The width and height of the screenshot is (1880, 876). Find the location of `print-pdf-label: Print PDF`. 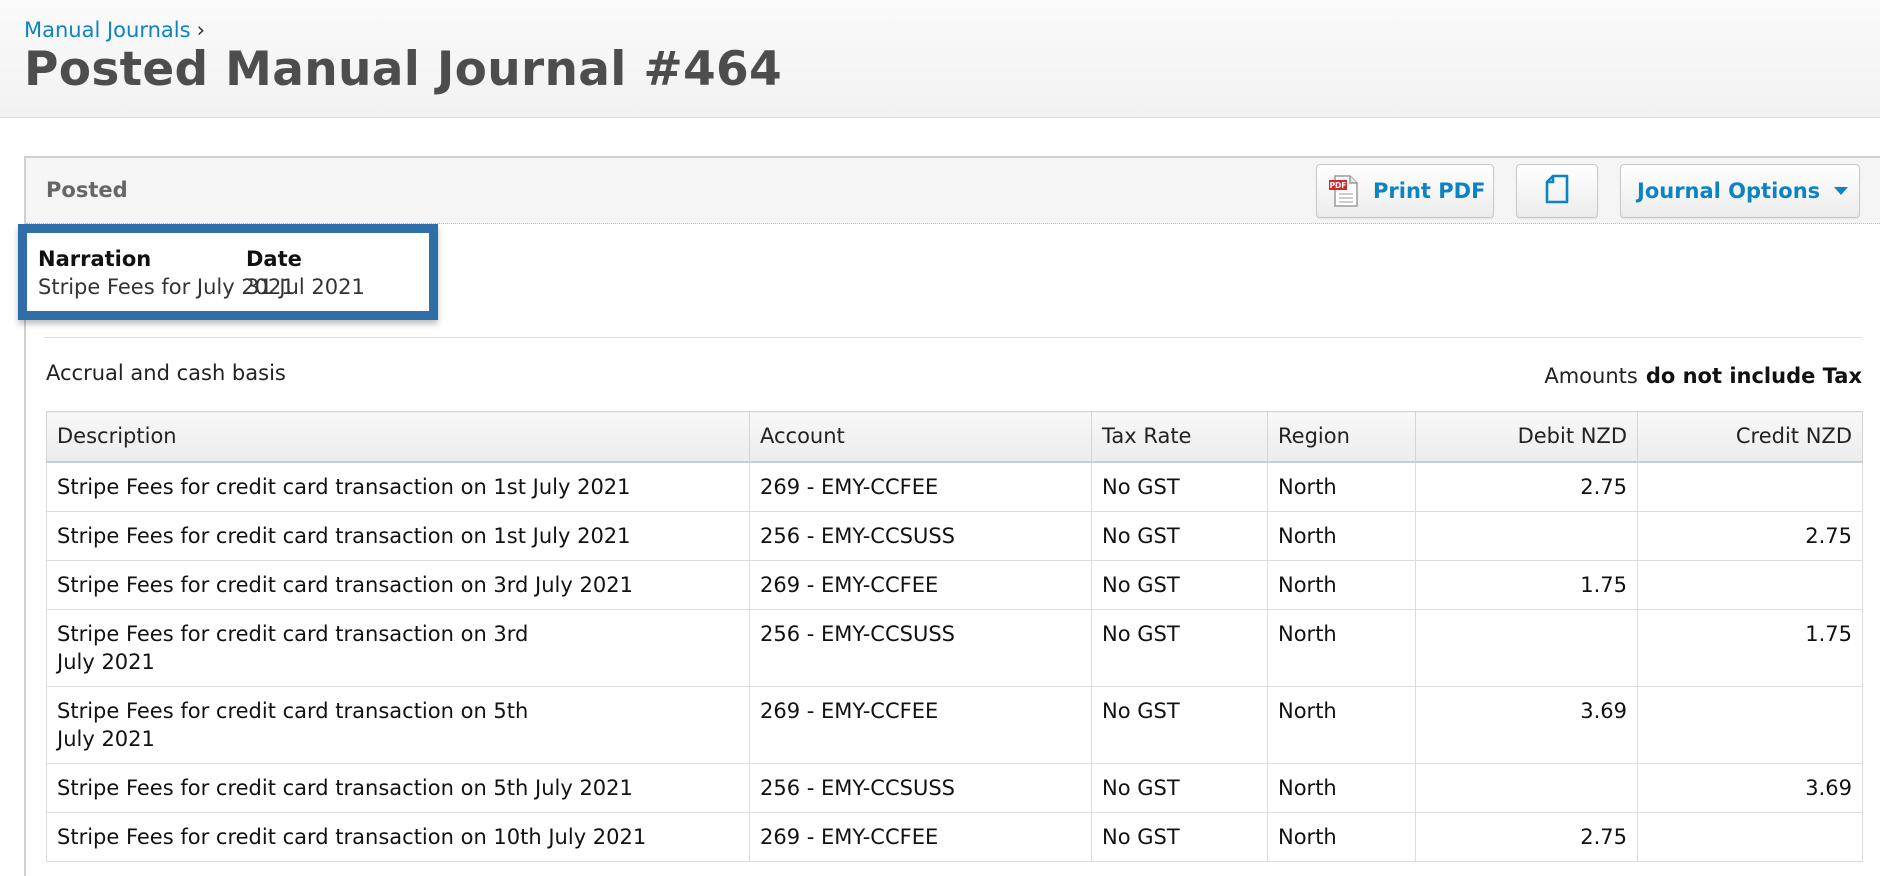

print-pdf-label: Print PDF is located at coordinates (1429, 191).